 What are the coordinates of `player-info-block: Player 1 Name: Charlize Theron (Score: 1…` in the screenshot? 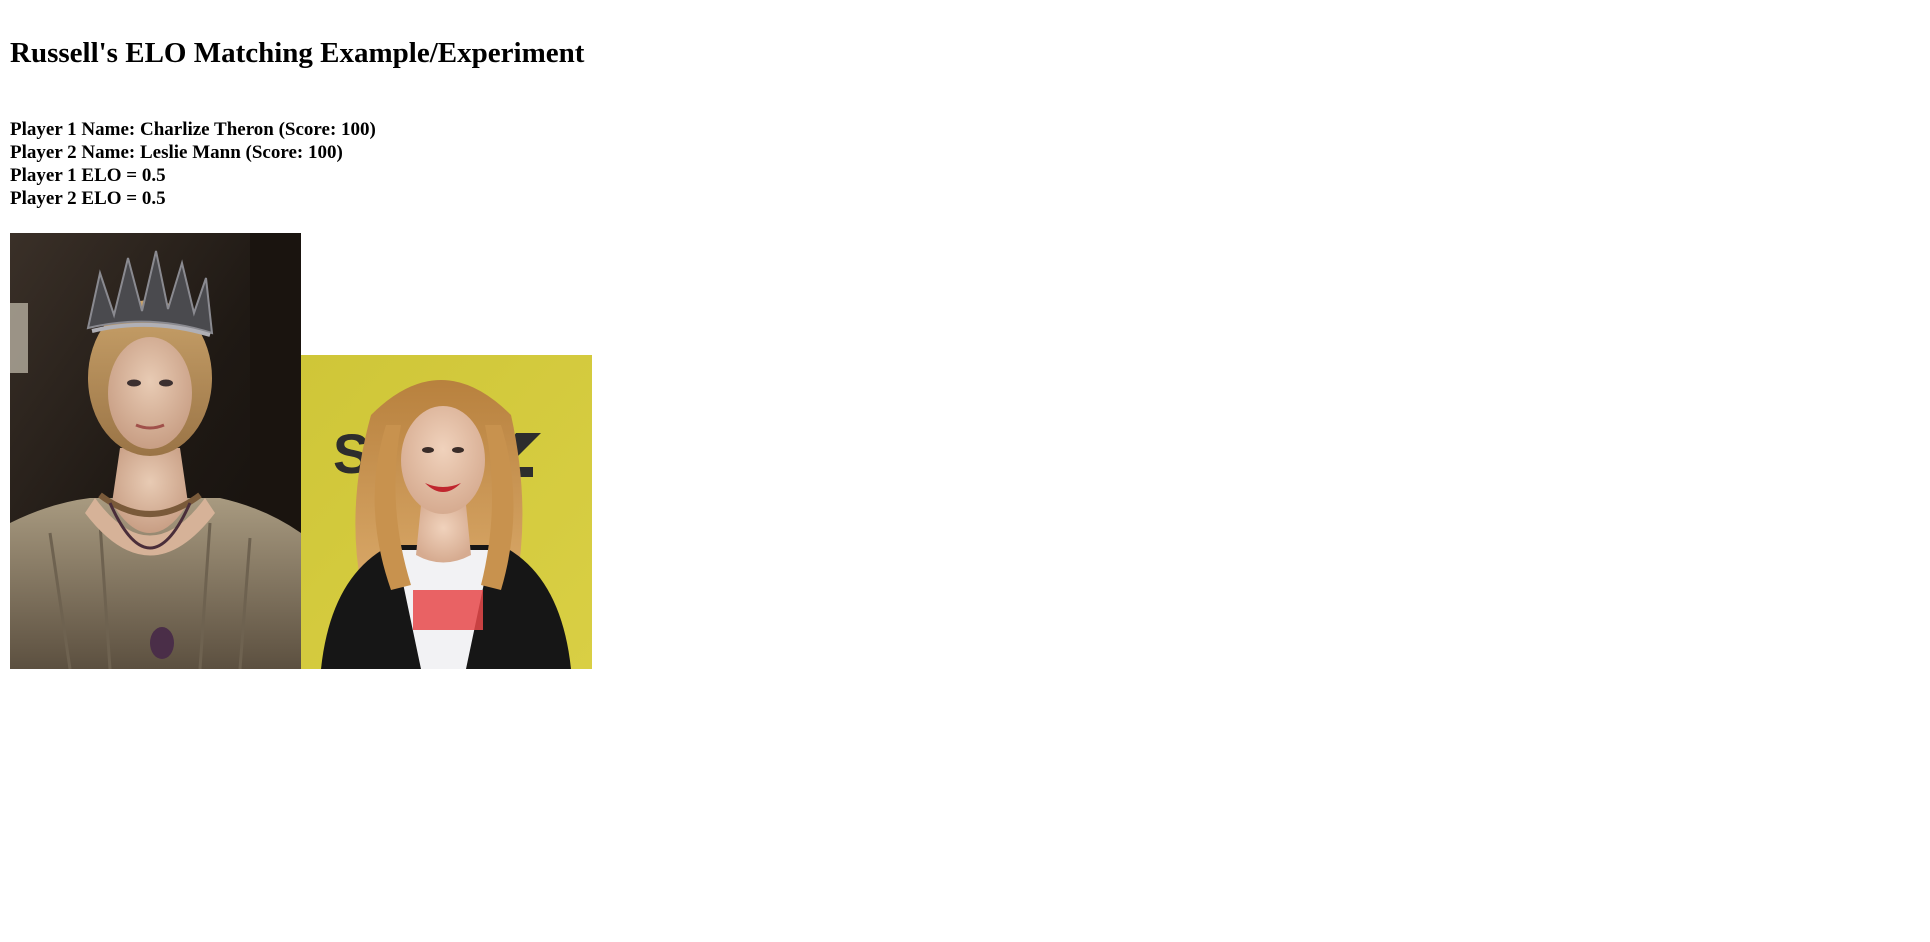 It's located at (193, 164).